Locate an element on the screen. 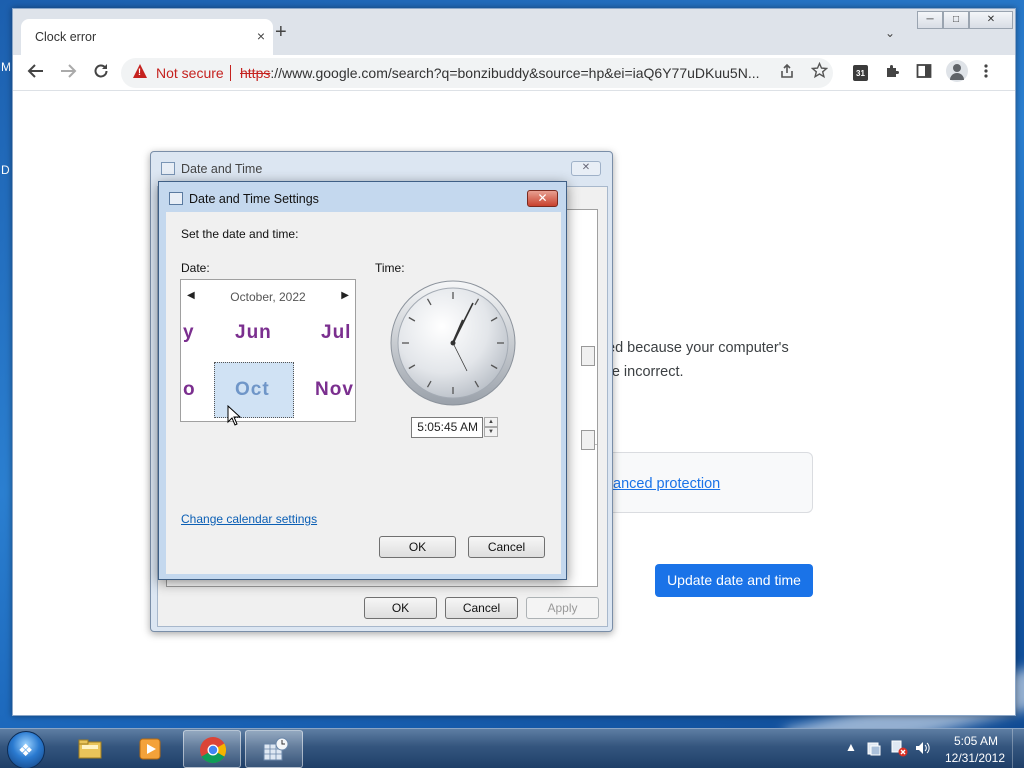  tab-strip: Clock error × + ⌄ ─ □ ✕ is located at coordinates (514, 32).